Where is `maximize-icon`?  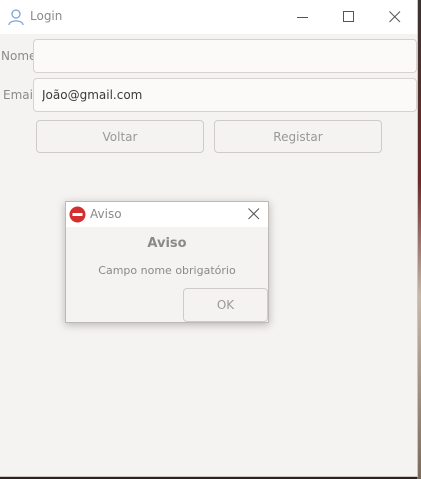 maximize-icon is located at coordinates (348, 16).